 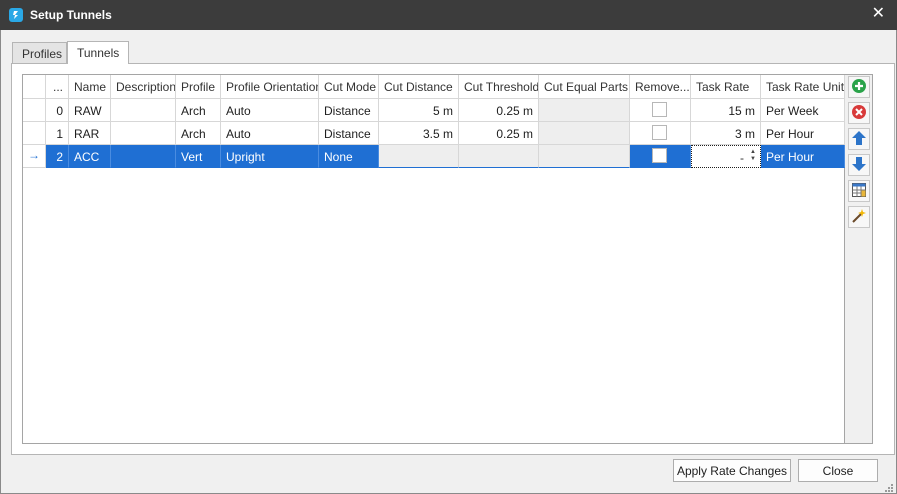 I want to click on cell-cut-distance: 3.5 m, so click(x=419, y=133).